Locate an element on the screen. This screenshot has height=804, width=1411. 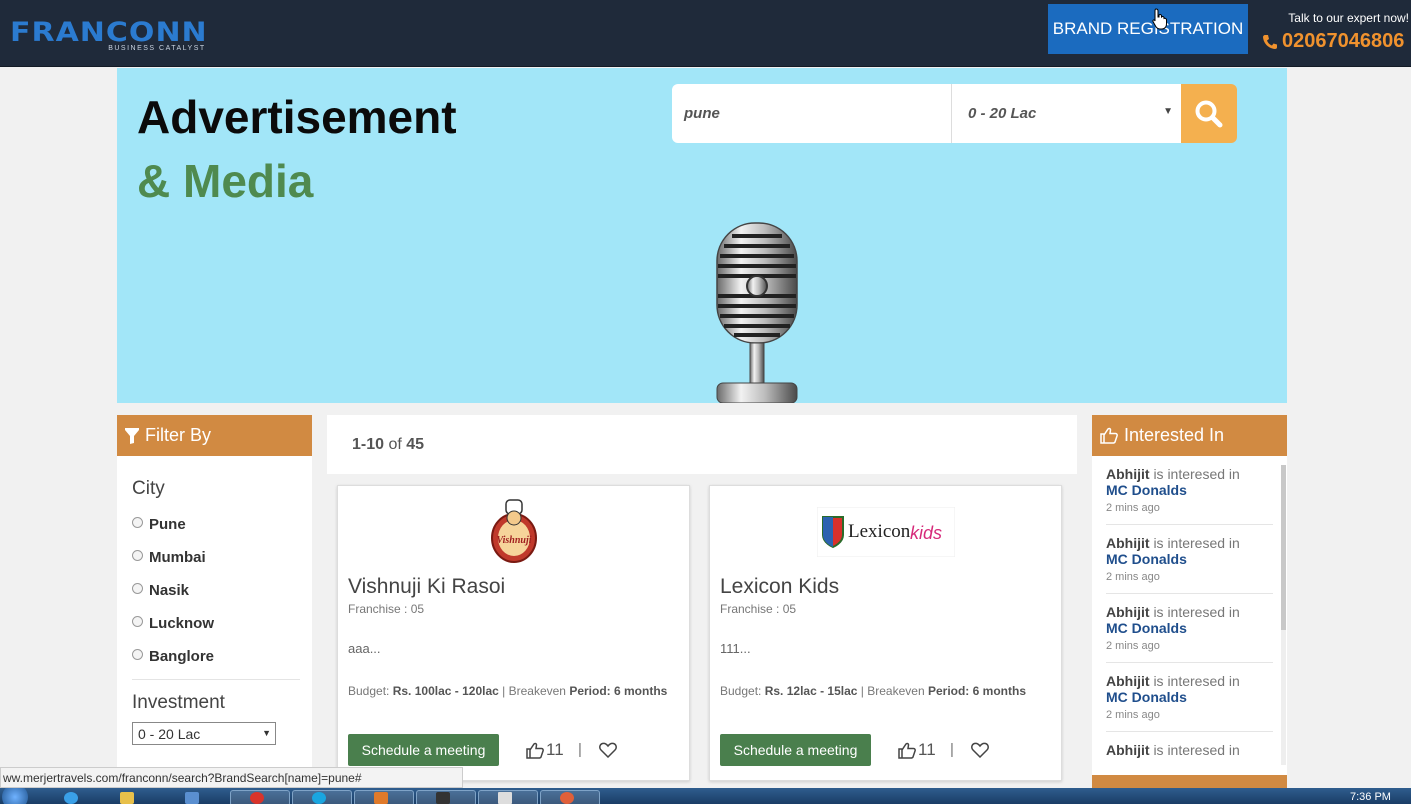
brand-registration-button: BRAND REGISTRATION is located at coordinates (1148, 29).